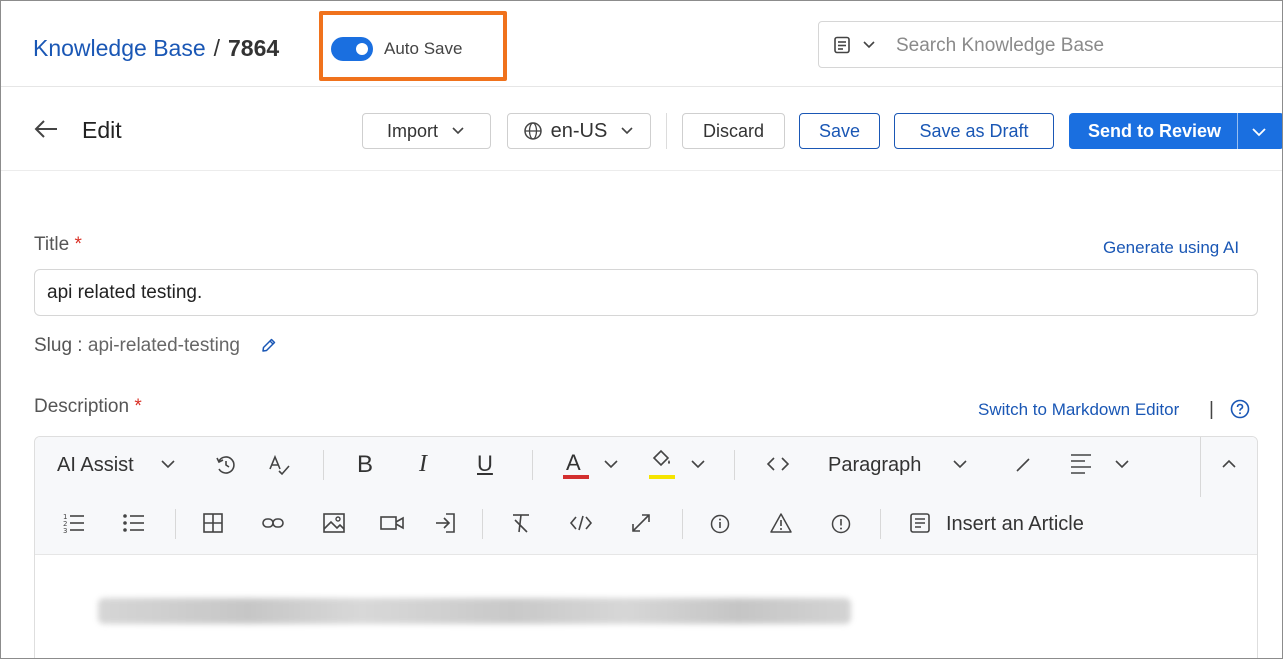 The image size is (1283, 659). I want to click on info-callout-icon, so click(720, 524).